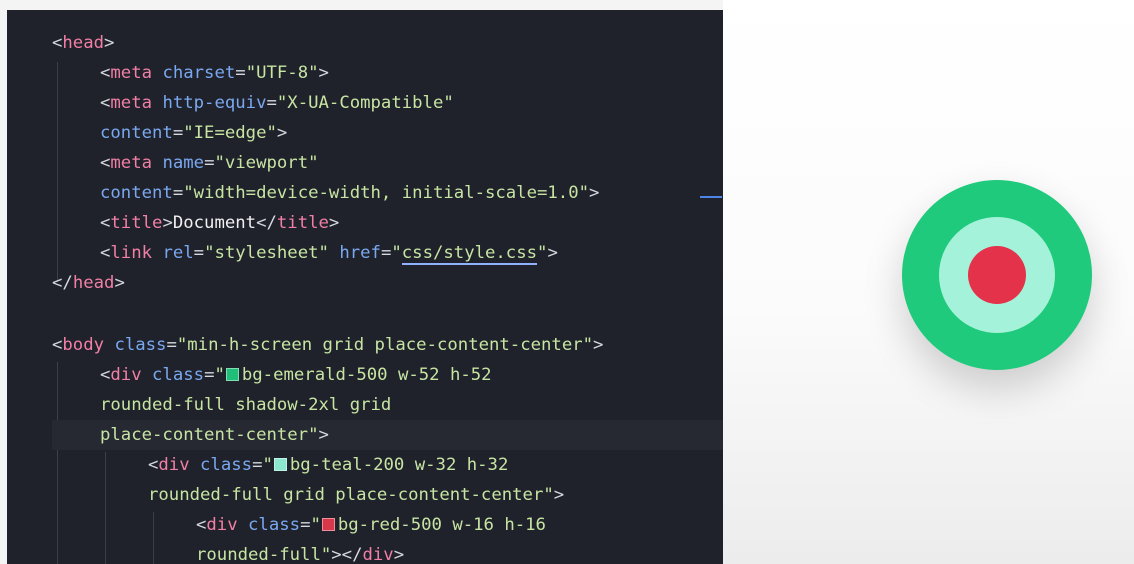  I want to click on code-line: <title>Document</title>, so click(219, 223).